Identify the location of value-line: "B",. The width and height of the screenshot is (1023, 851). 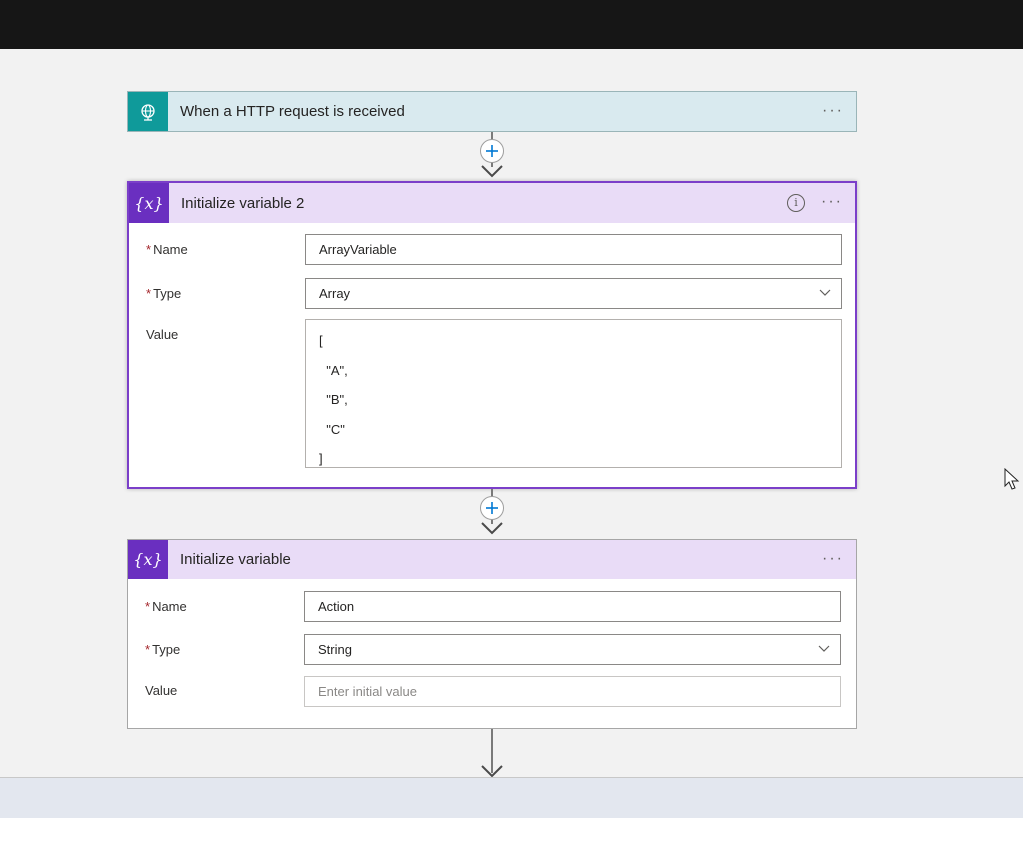
(333, 399).